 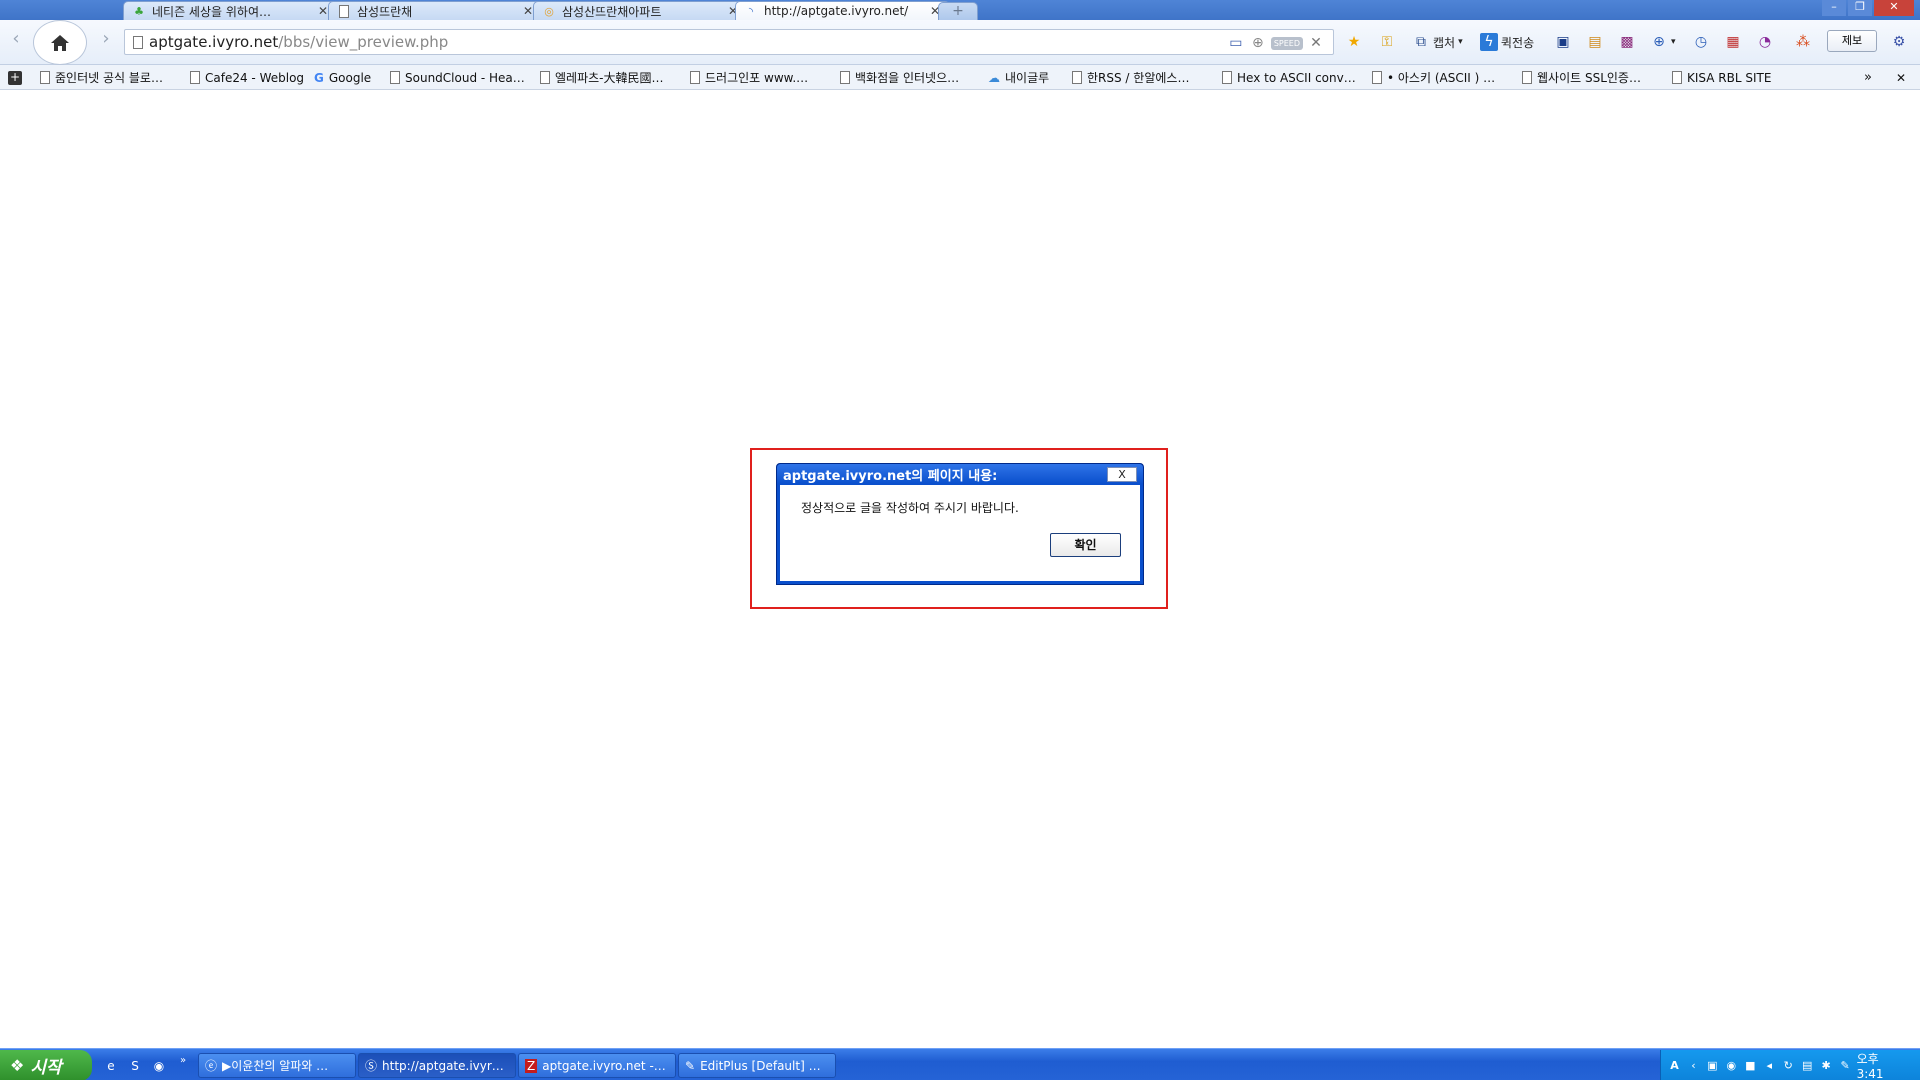 What do you see at coordinates (1286, 43) in the screenshot?
I see `speed-badge: SPEED` at bounding box center [1286, 43].